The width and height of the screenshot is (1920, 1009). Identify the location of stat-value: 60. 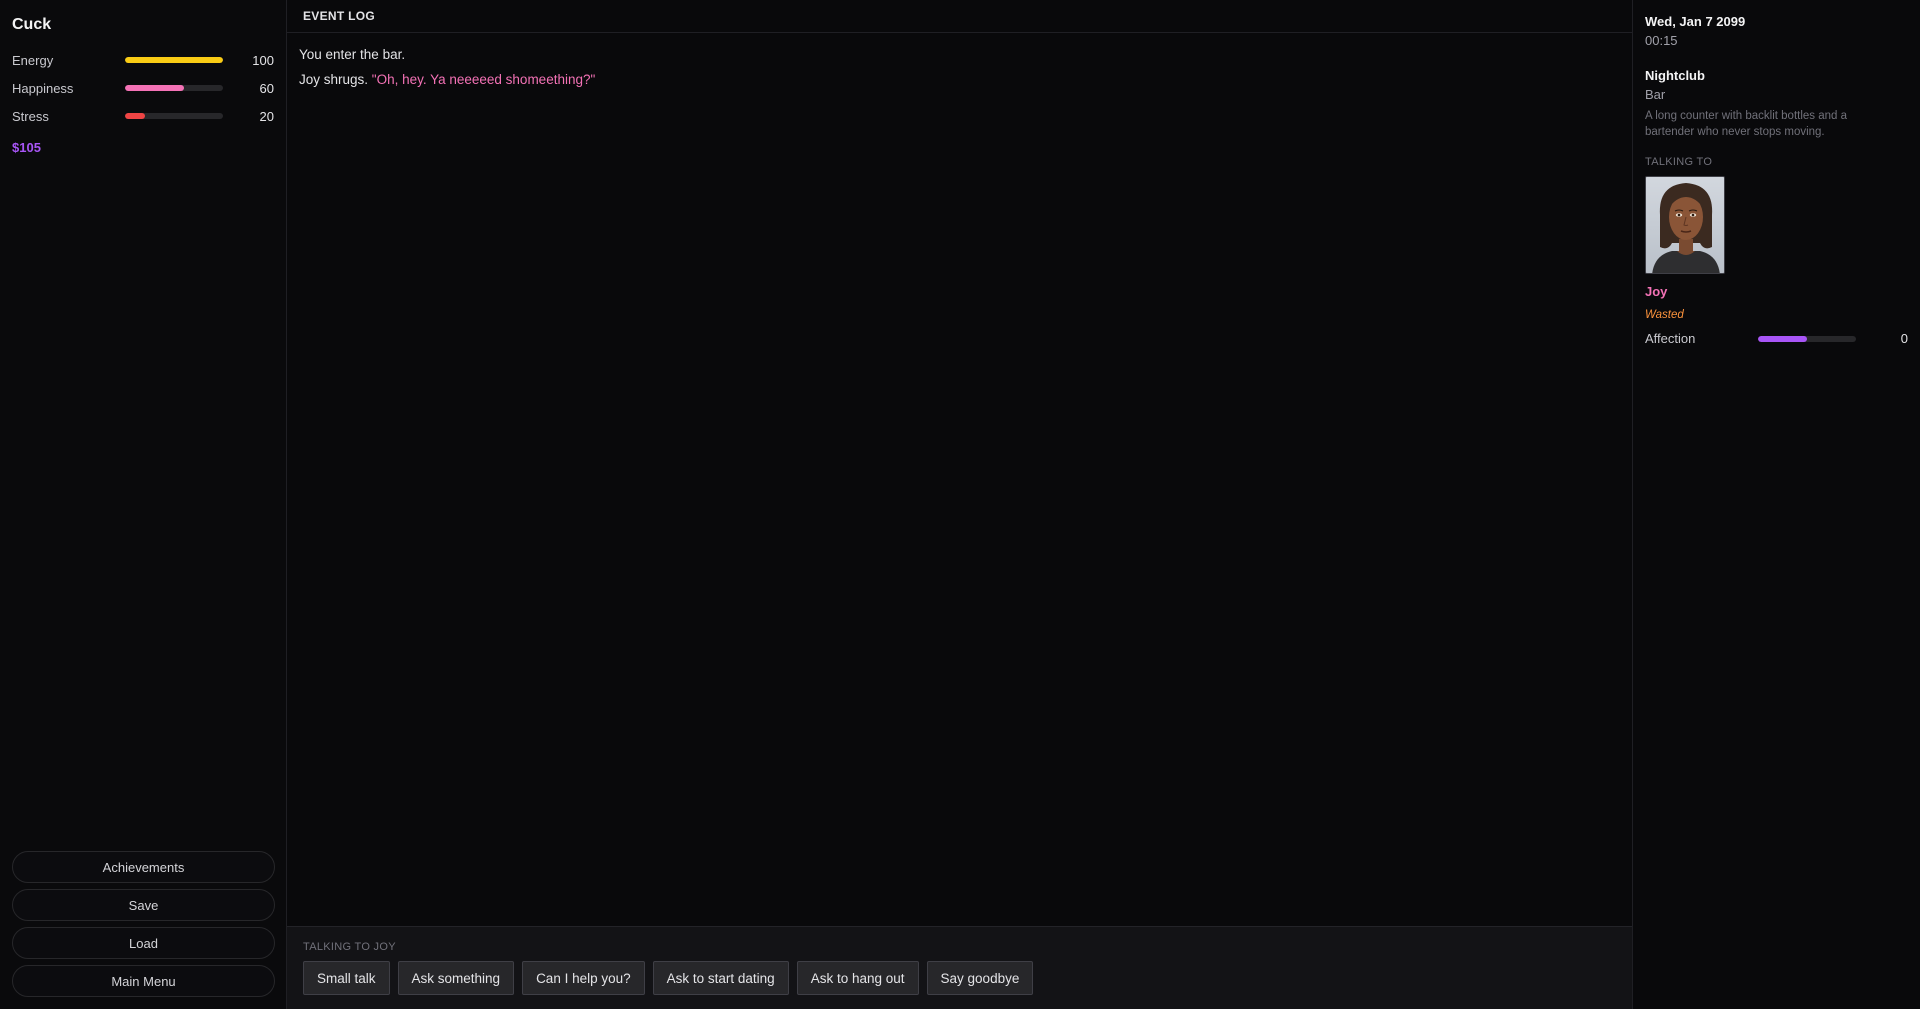
(266, 88).